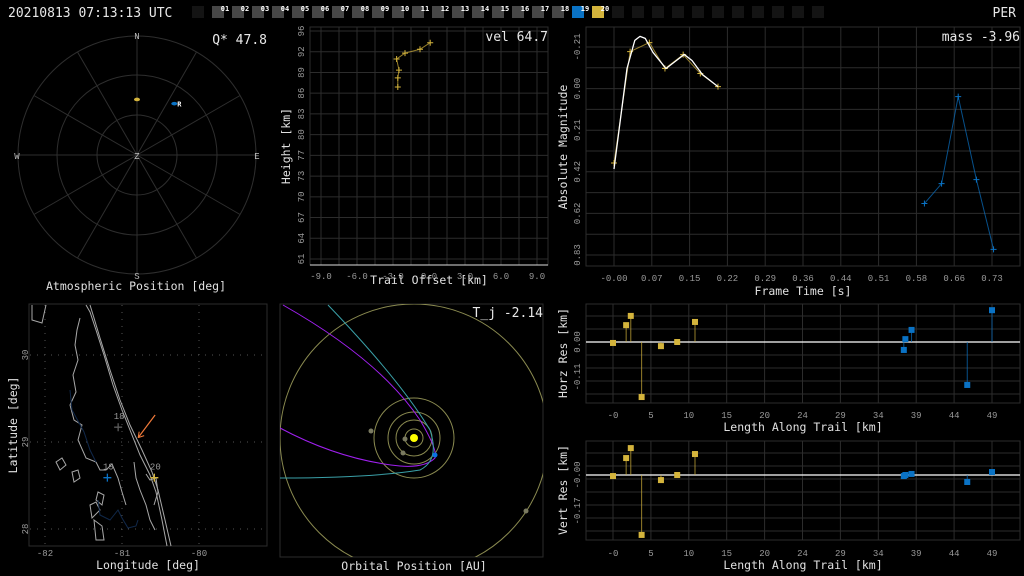  I want to click on x-tick-label: 0.73, so click(992, 279).